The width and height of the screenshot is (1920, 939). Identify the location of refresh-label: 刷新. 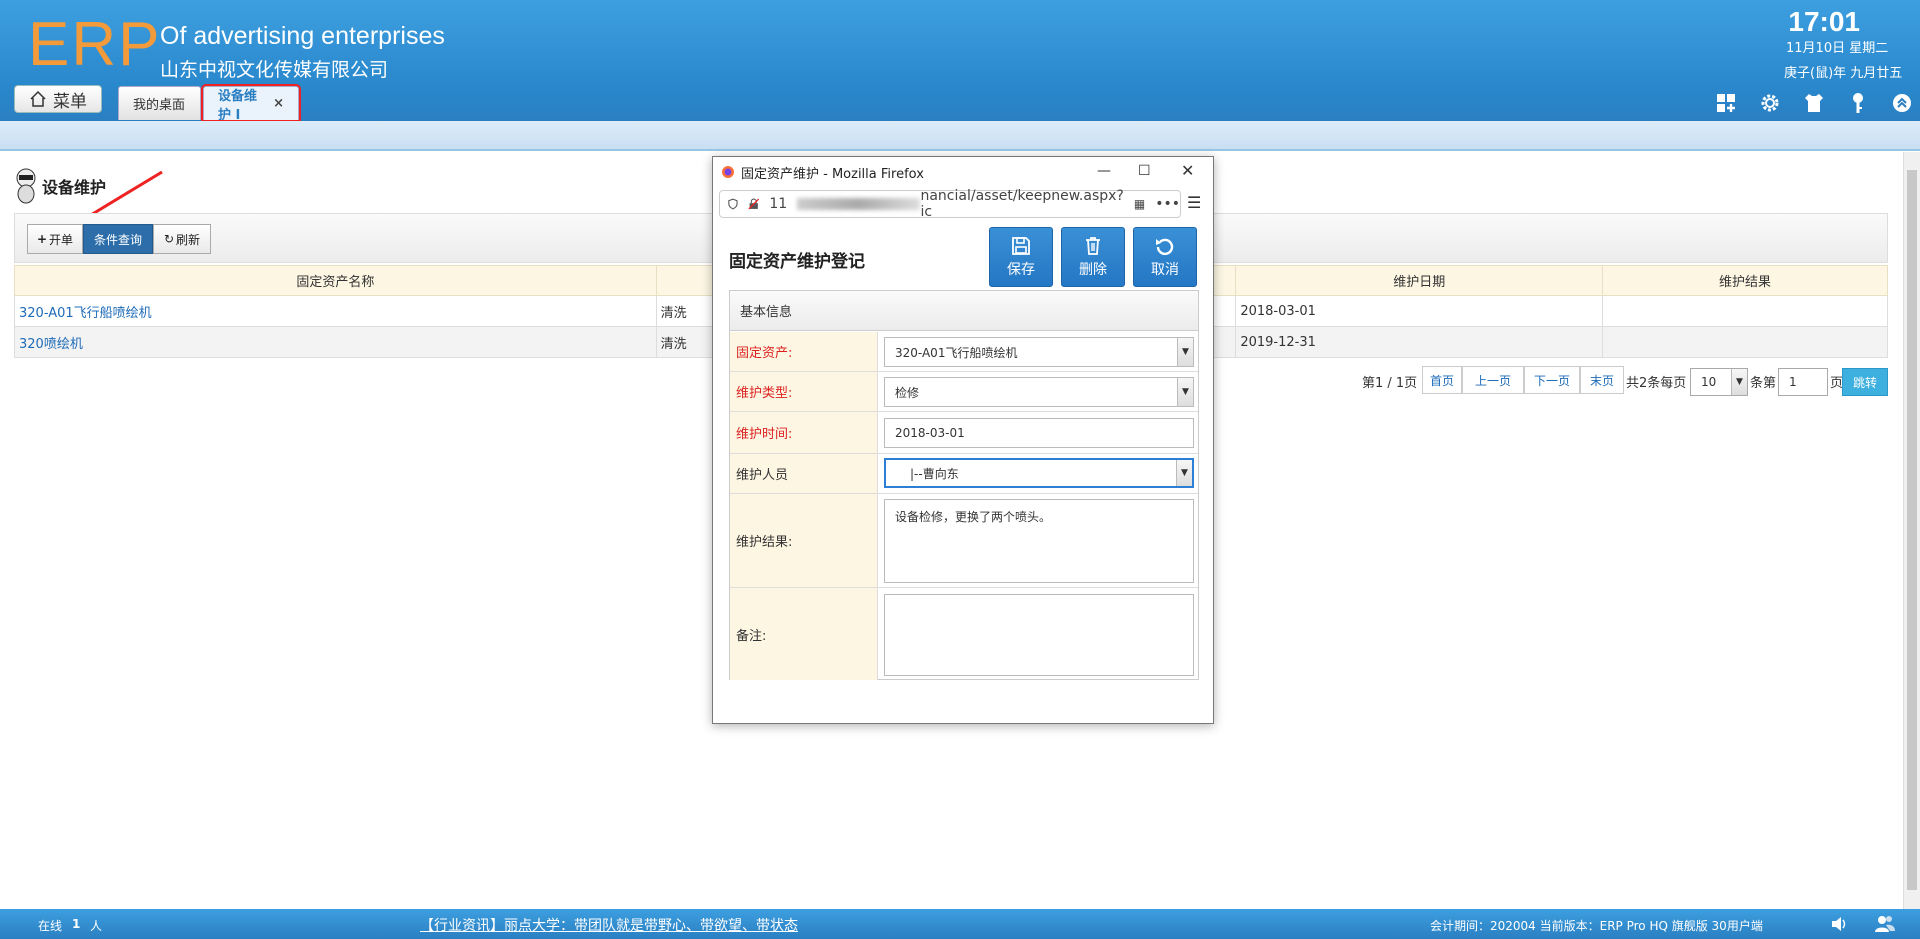
(188, 239).